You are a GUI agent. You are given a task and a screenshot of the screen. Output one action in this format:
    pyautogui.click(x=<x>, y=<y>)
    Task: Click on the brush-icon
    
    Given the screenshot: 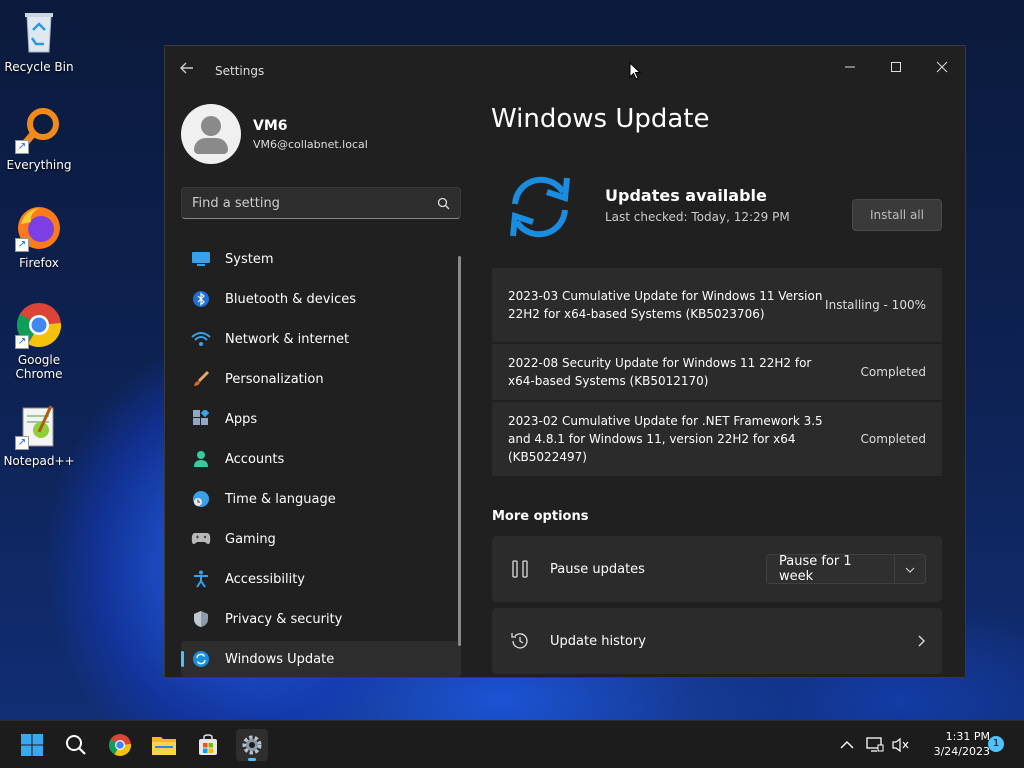 What is the action you would take?
    pyautogui.click(x=201, y=379)
    